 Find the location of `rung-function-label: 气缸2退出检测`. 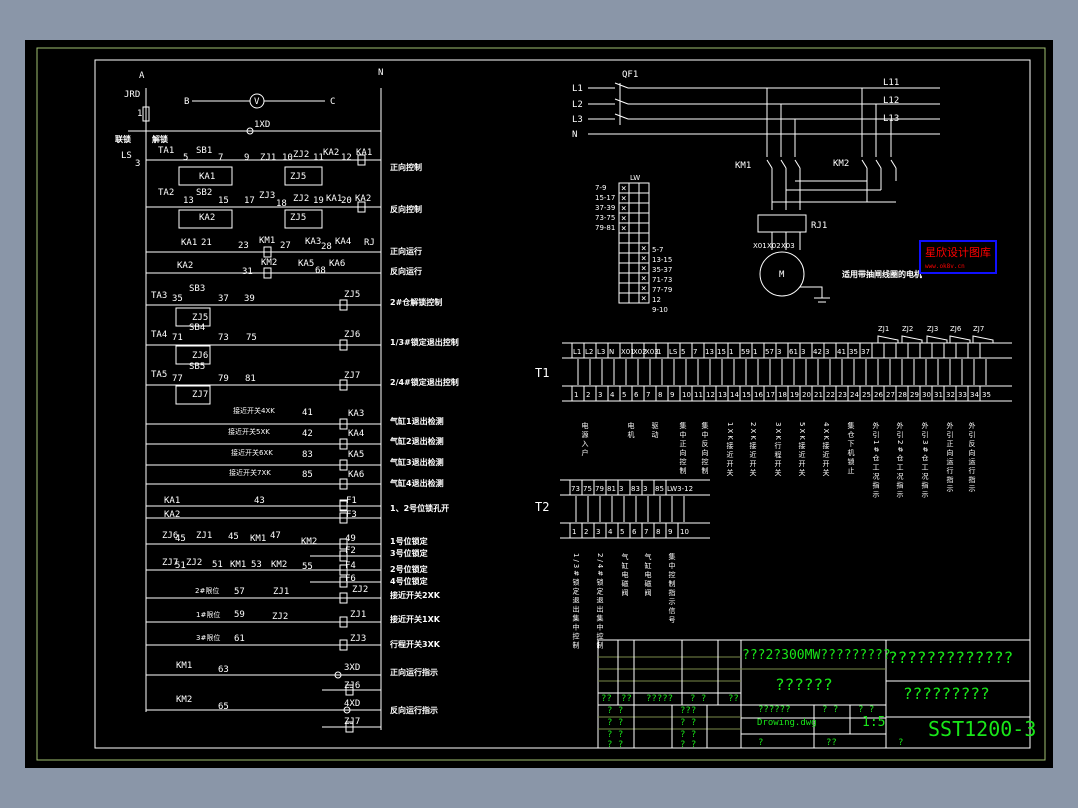

rung-function-label: 气缸2退出检测 is located at coordinates (416, 441).